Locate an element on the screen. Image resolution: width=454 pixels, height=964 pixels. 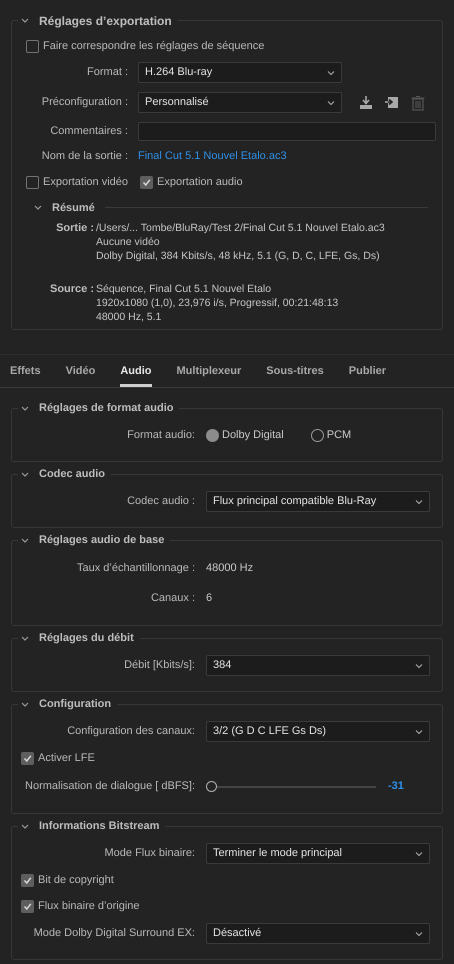
slider is located at coordinates (291, 787).